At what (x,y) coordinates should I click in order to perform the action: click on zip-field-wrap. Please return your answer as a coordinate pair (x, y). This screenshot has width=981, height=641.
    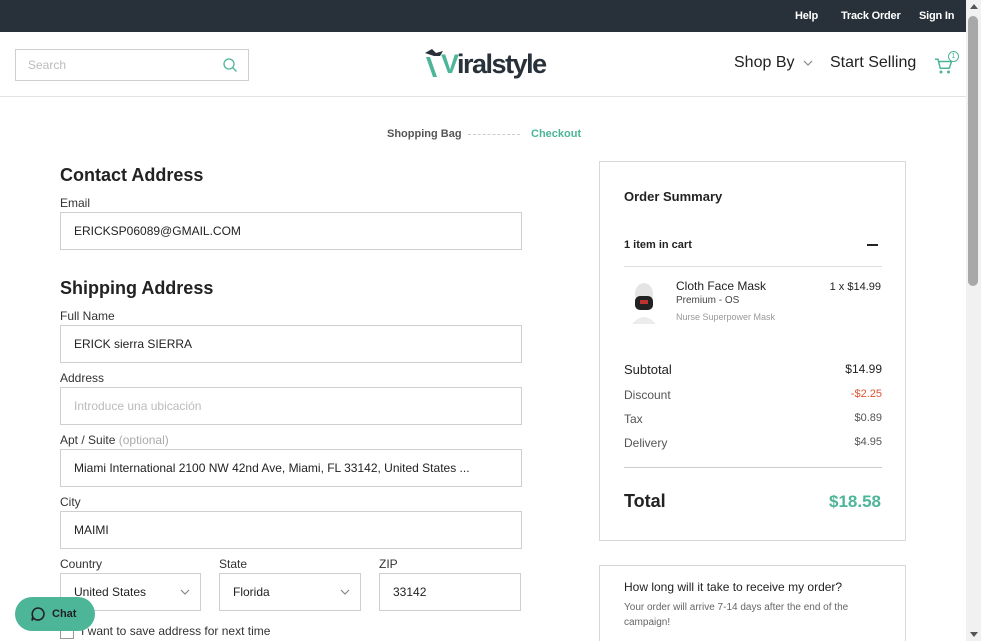
    Looking at the image, I should click on (450, 592).